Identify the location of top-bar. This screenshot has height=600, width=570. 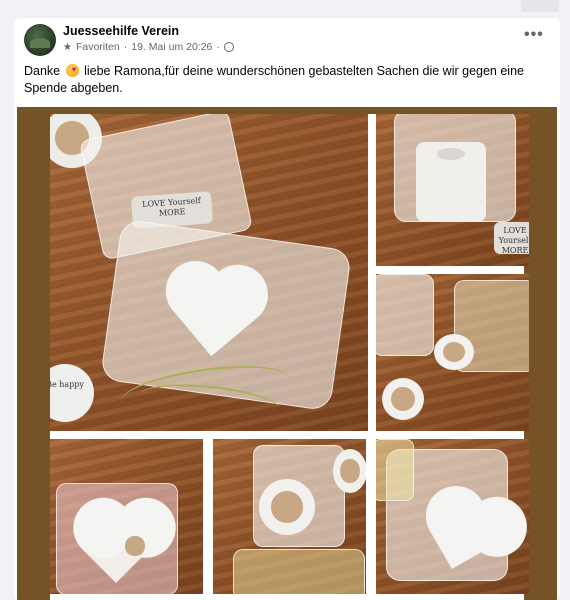
(285, 7).